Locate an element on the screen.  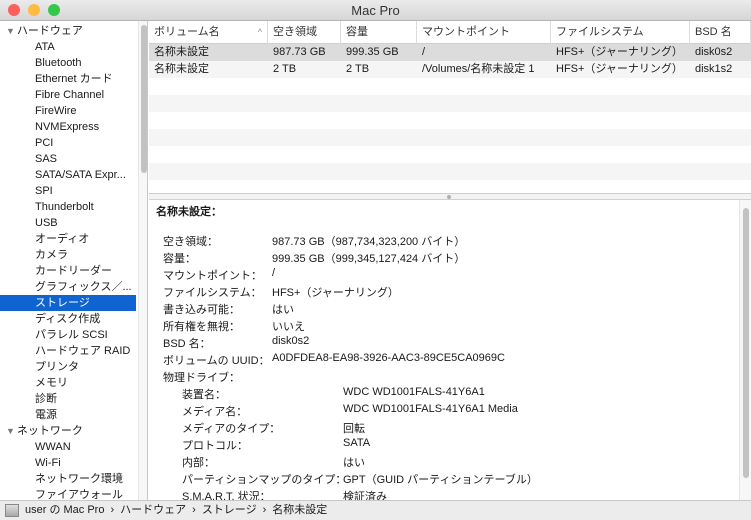
minimize-button is located at coordinates (34, 10).